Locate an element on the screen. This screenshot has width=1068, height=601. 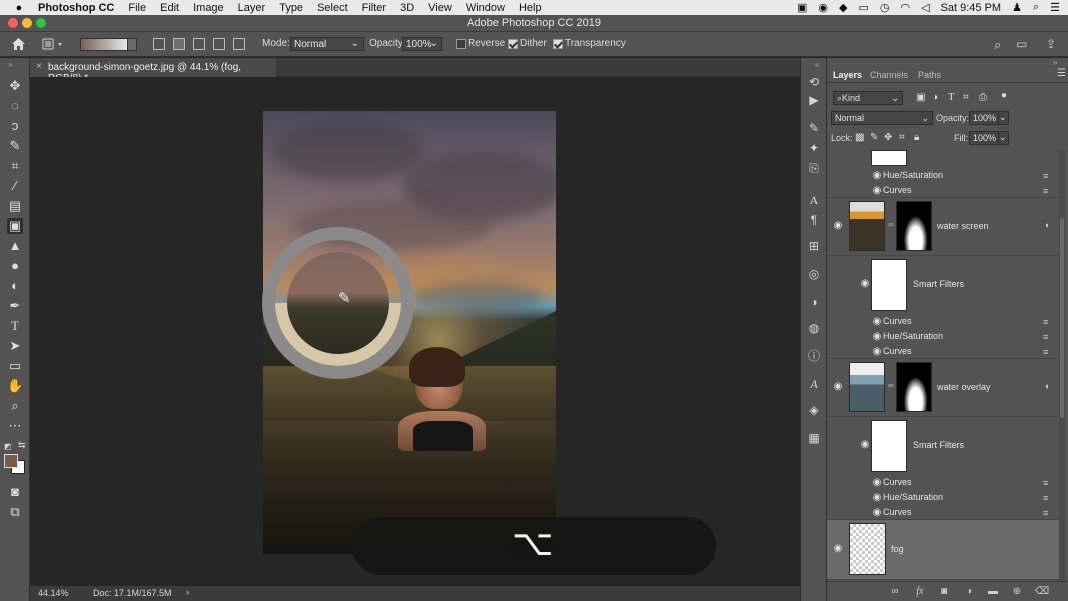
mode-select: Normal ⌄ is located at coordinates (327, 44).